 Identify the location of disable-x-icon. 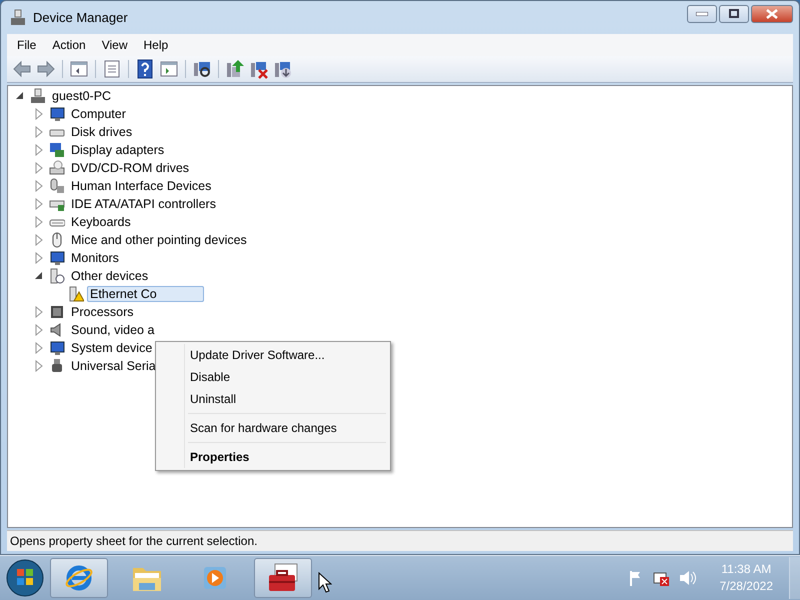
(259, 69).